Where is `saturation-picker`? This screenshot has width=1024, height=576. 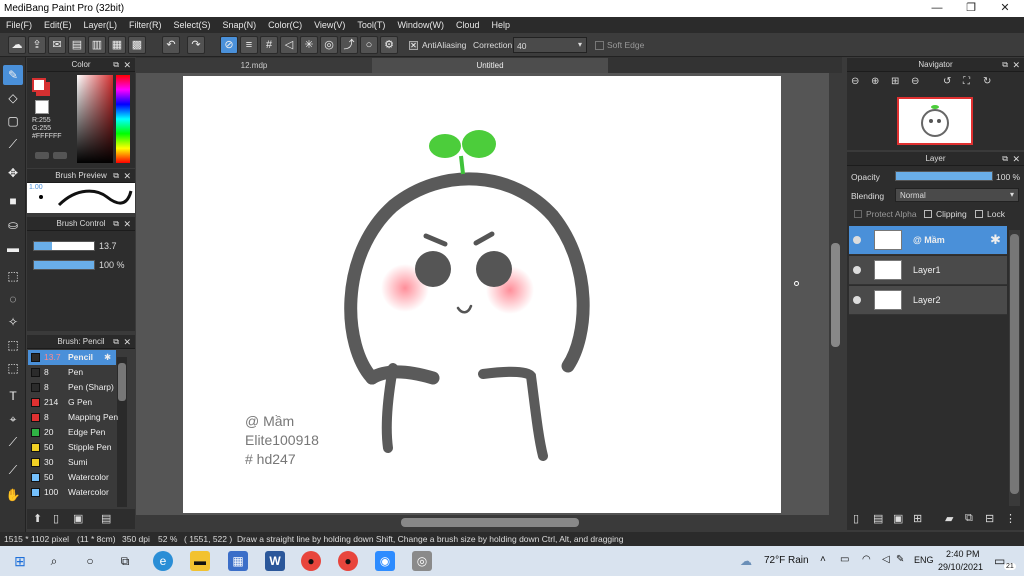
saturation-picker is located at coordinates (95, 119).